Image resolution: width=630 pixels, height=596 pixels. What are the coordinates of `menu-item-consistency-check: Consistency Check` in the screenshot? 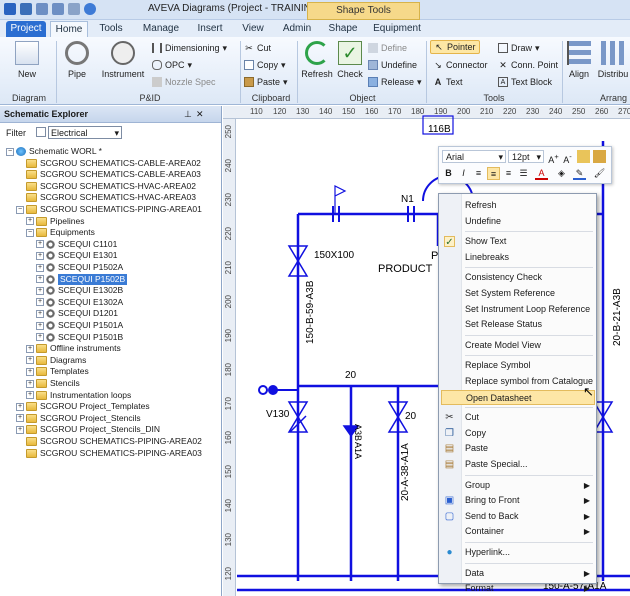 It's located at (517, 277).